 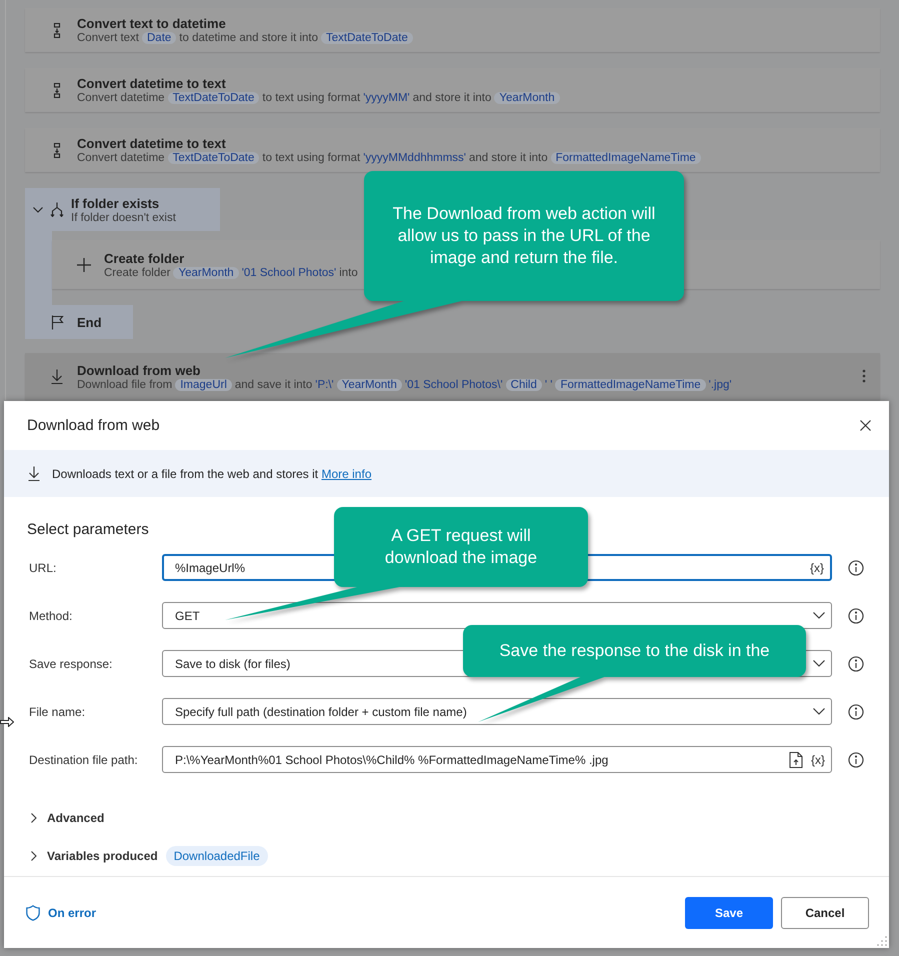 What do you see at coordinates (93, 425) in the screenshot?
I see `dialog-title: Download from web` at bounding box center [93, 425].